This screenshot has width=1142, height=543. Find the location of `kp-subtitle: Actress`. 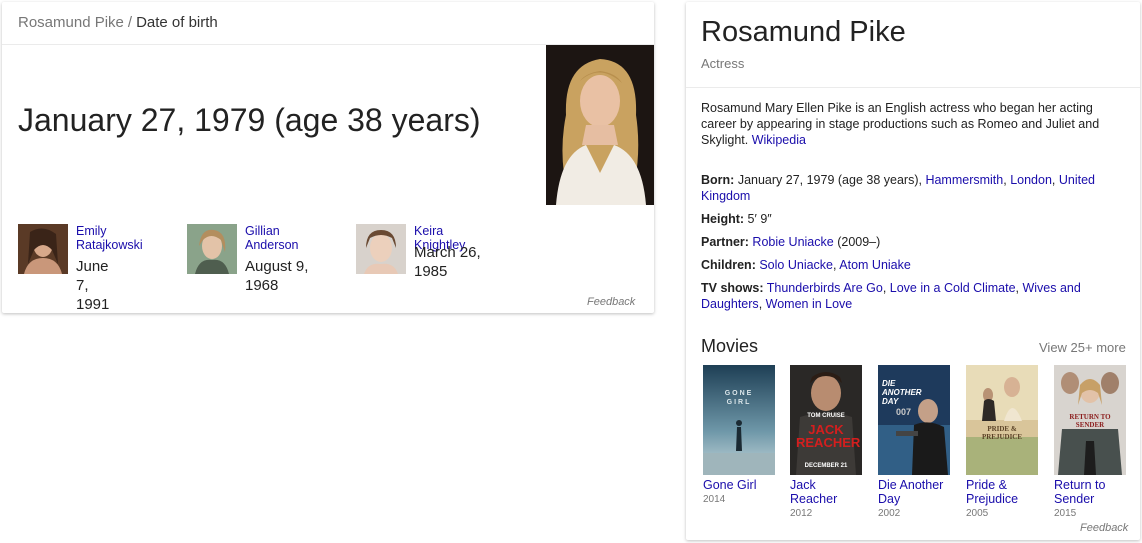

kp-subtitle: Actress is located at coordinates (723, 63).